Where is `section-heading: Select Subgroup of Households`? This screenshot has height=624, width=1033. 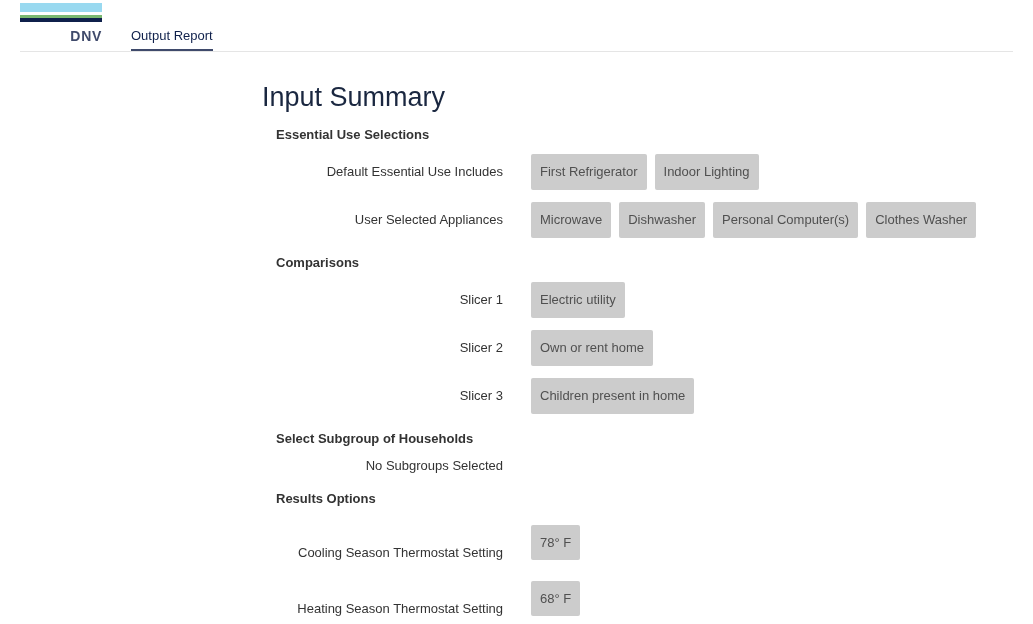 section-heading: Select Subgroup of Households is located at coordinates (375, 439).